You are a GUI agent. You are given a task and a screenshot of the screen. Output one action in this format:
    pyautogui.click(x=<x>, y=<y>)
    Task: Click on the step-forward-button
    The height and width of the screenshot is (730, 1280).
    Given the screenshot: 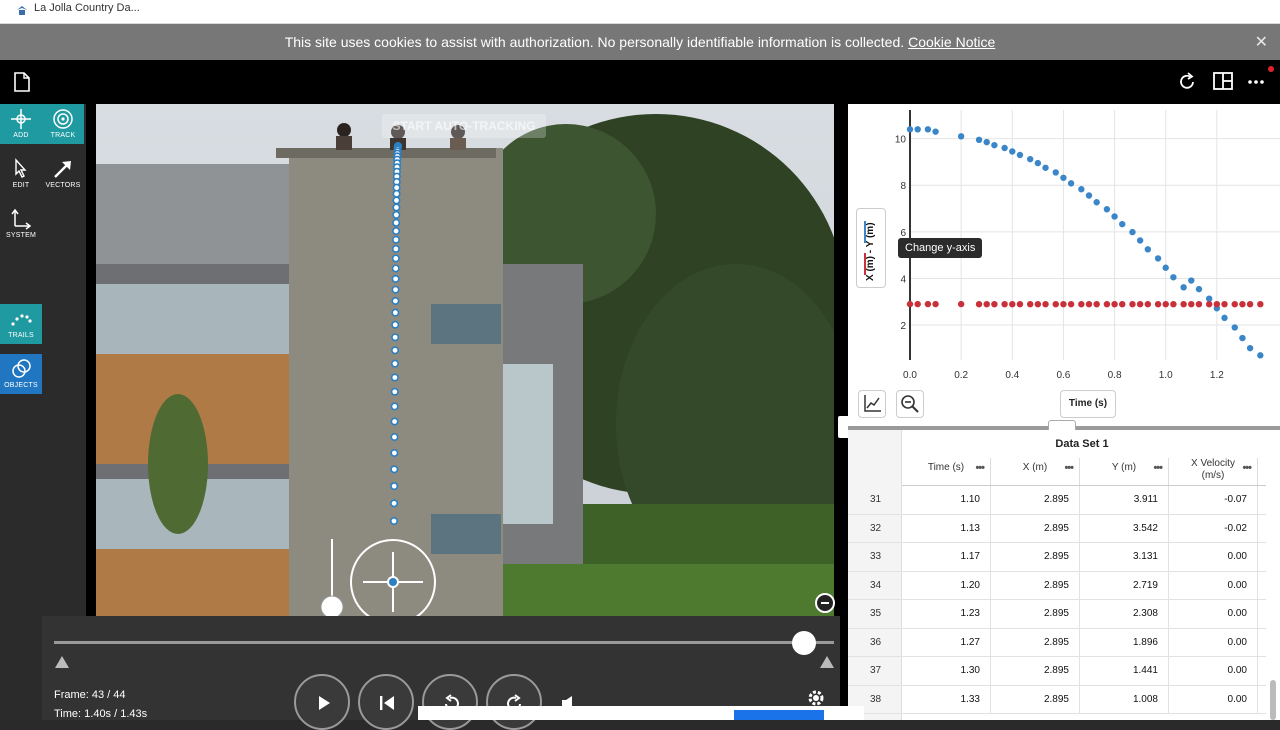 What is the action you would take?
    pyautogui.click(x=514, y=702)
    